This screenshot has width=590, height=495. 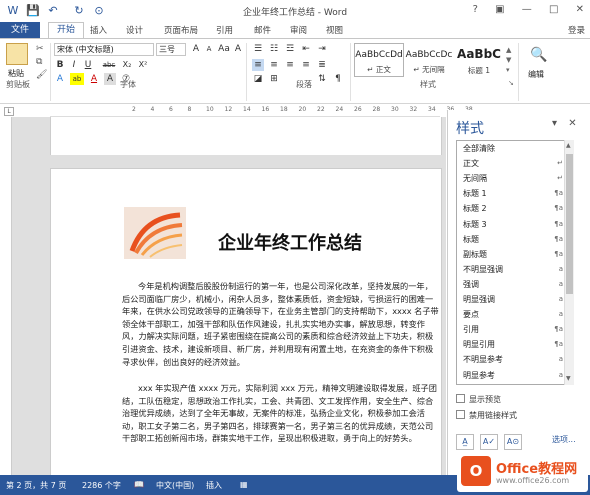 I want to click on style-list-item: 不明显强调 a, so click(x=511, y=269).